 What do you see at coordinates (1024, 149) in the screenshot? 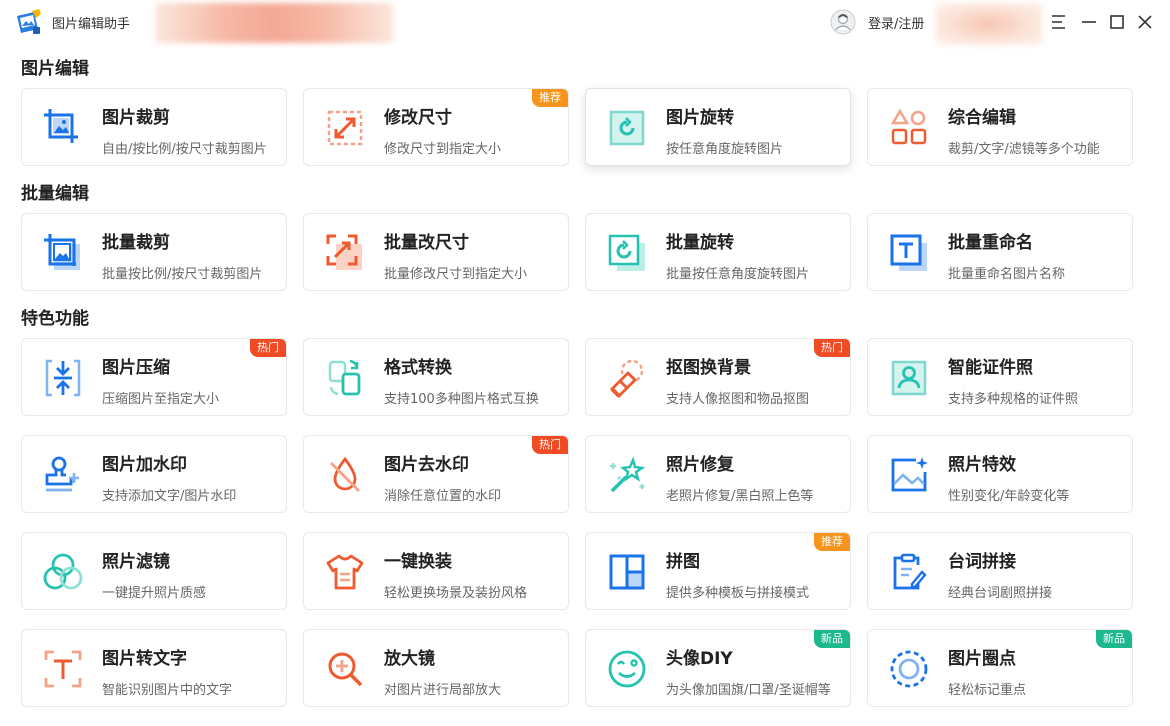
I see `card-subtitle: 裁剪/文字/滤镜等多个功能` at bounding box center [1024, 149].